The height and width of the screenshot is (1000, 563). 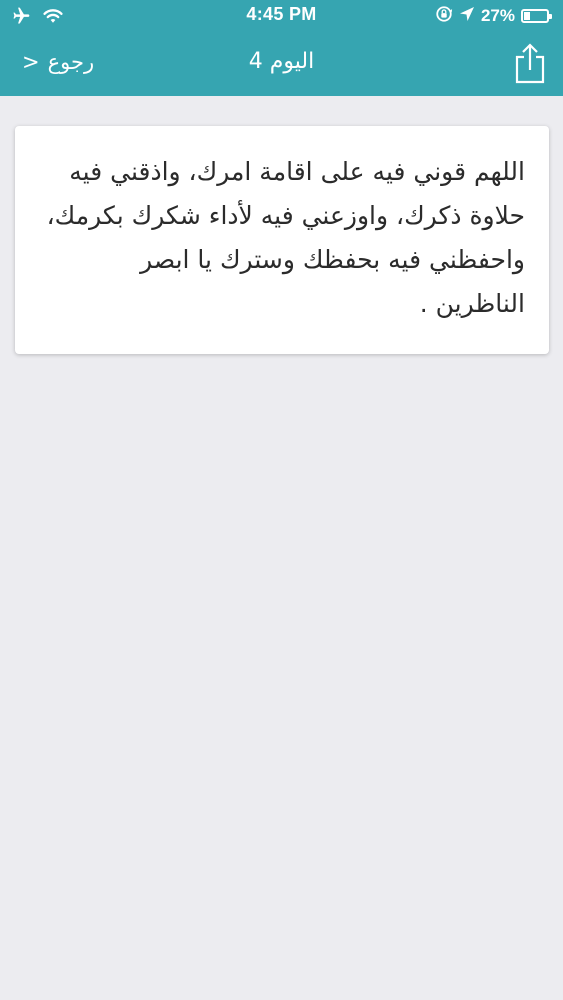 I want to click on app-header: 4:45 PM 27% > رجوع اليوم 4, so click(x=281, y=48).